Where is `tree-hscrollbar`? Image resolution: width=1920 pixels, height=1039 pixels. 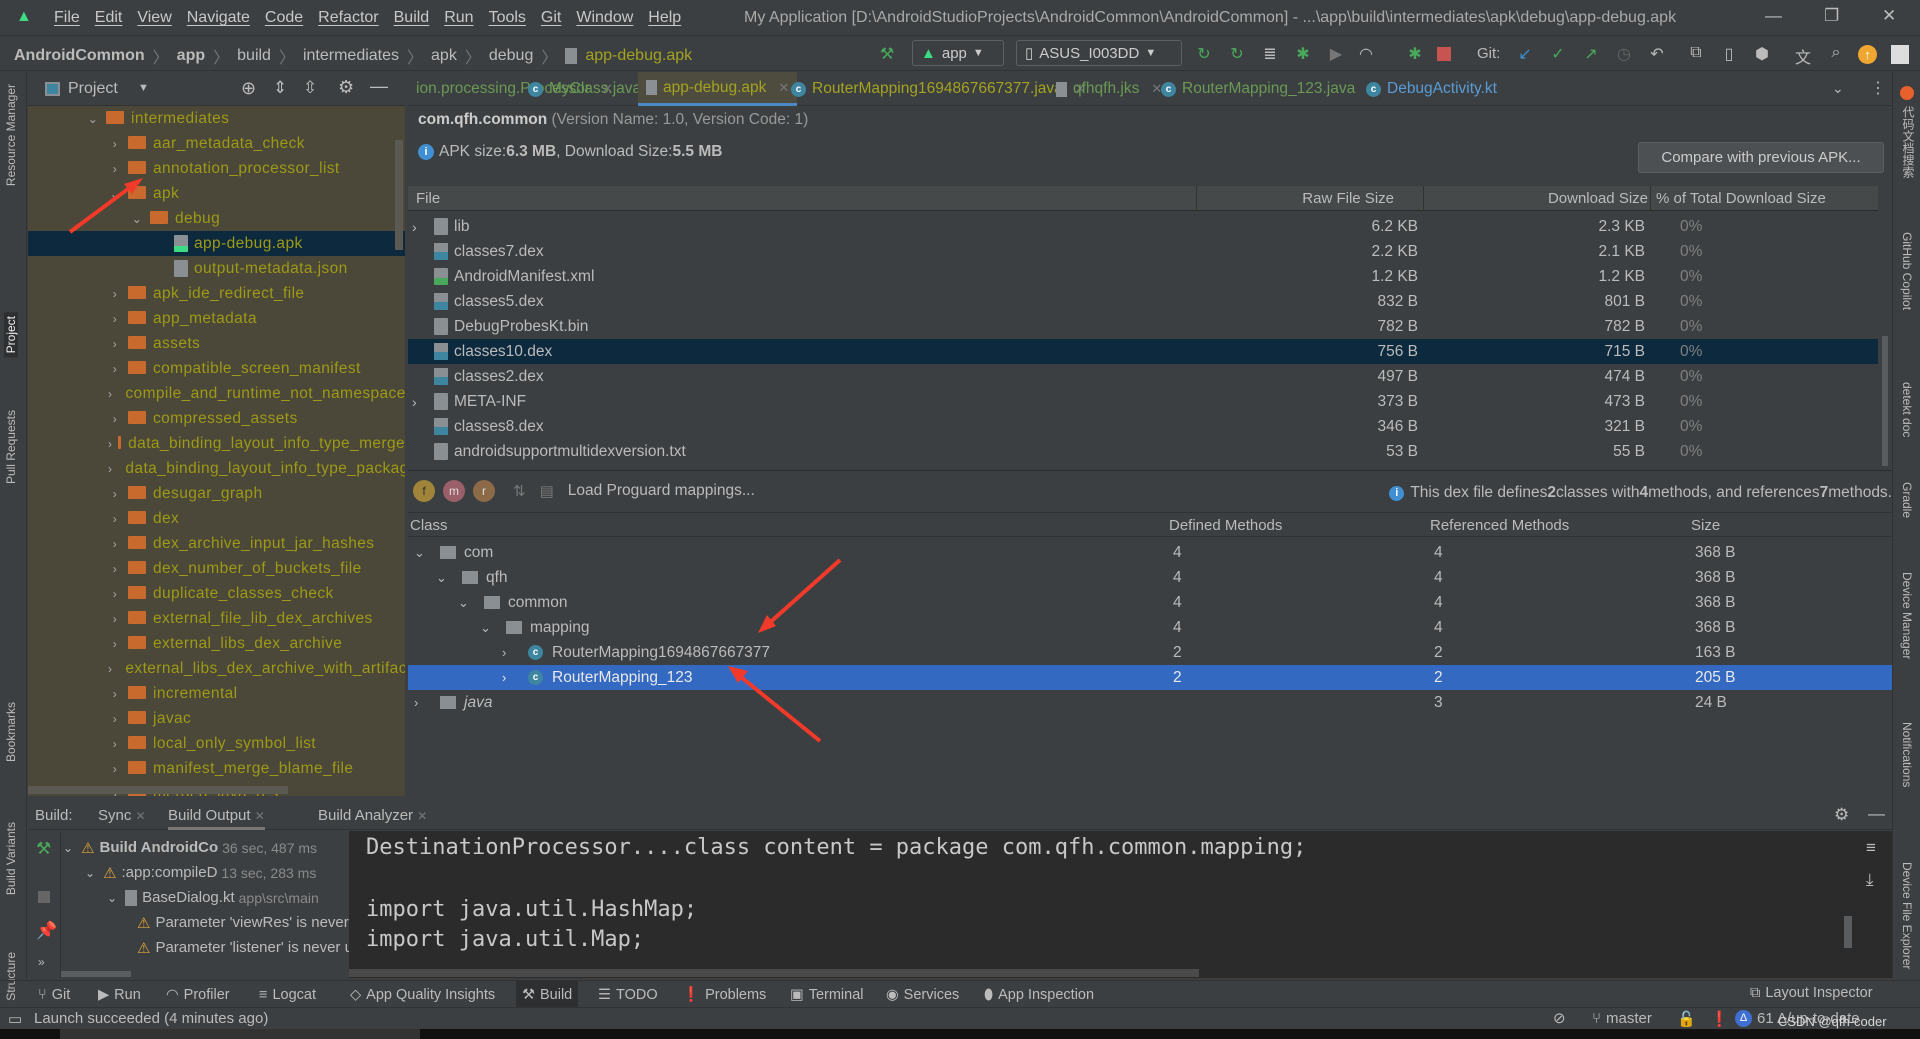 tree-hscrollbar is located at coordinates (158, 790).